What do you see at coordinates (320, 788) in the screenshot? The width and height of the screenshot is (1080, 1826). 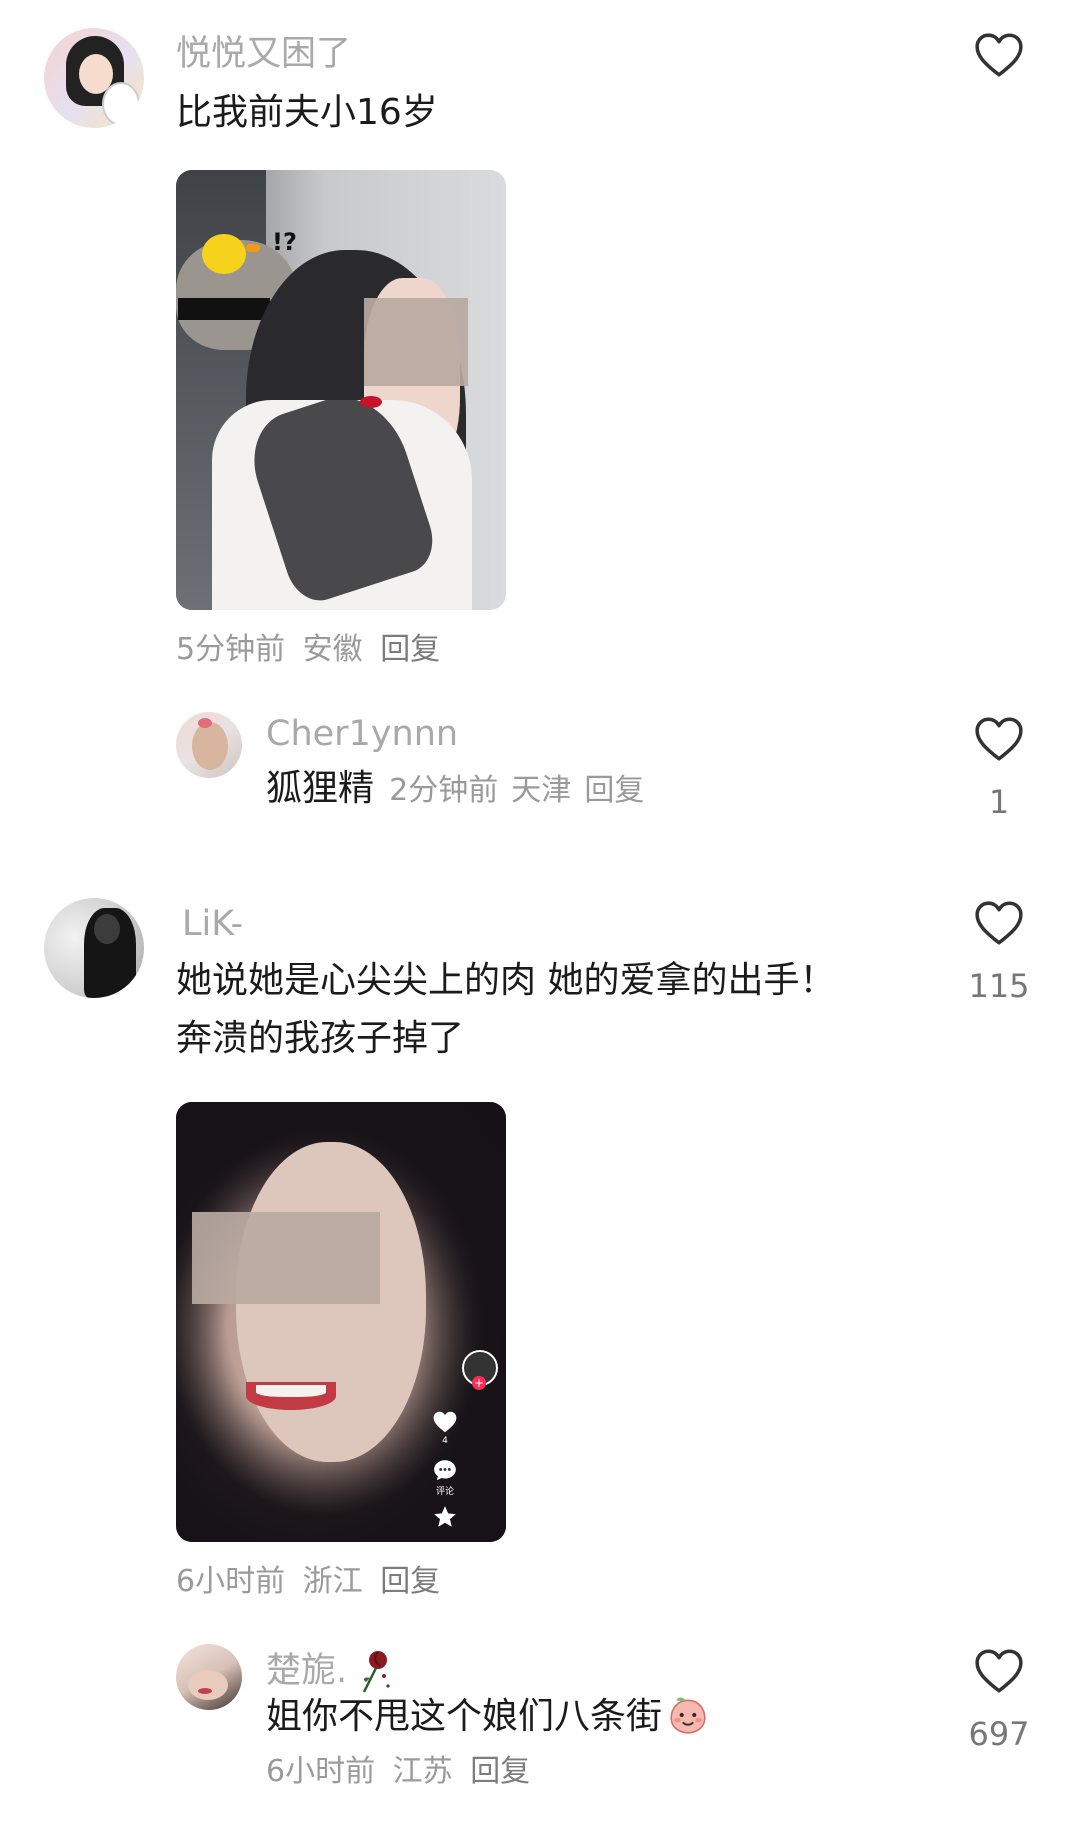 I see `reply-text: 狐狸精` at bounding box center [320, 788].